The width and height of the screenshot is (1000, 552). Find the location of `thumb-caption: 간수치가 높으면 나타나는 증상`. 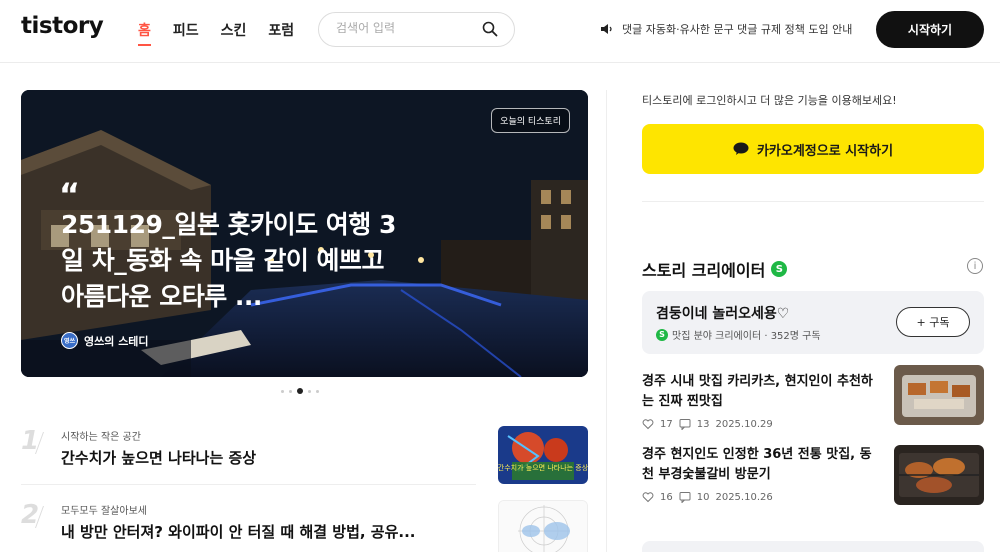

thumb-caption: 간수치가 높으면 나타나는 증상 is located at coordinates (543, 467).